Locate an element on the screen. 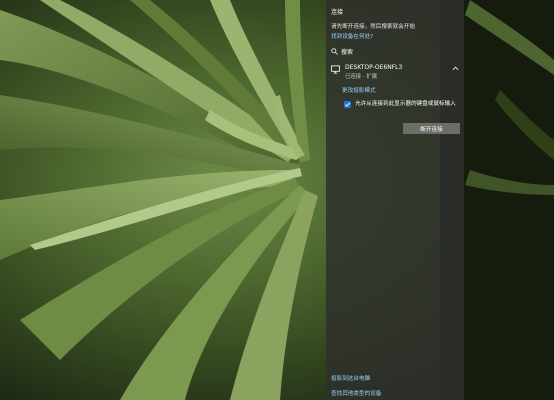 The image size is (554, 400). allow-input-checkbox is located at coordinates (347, 104).